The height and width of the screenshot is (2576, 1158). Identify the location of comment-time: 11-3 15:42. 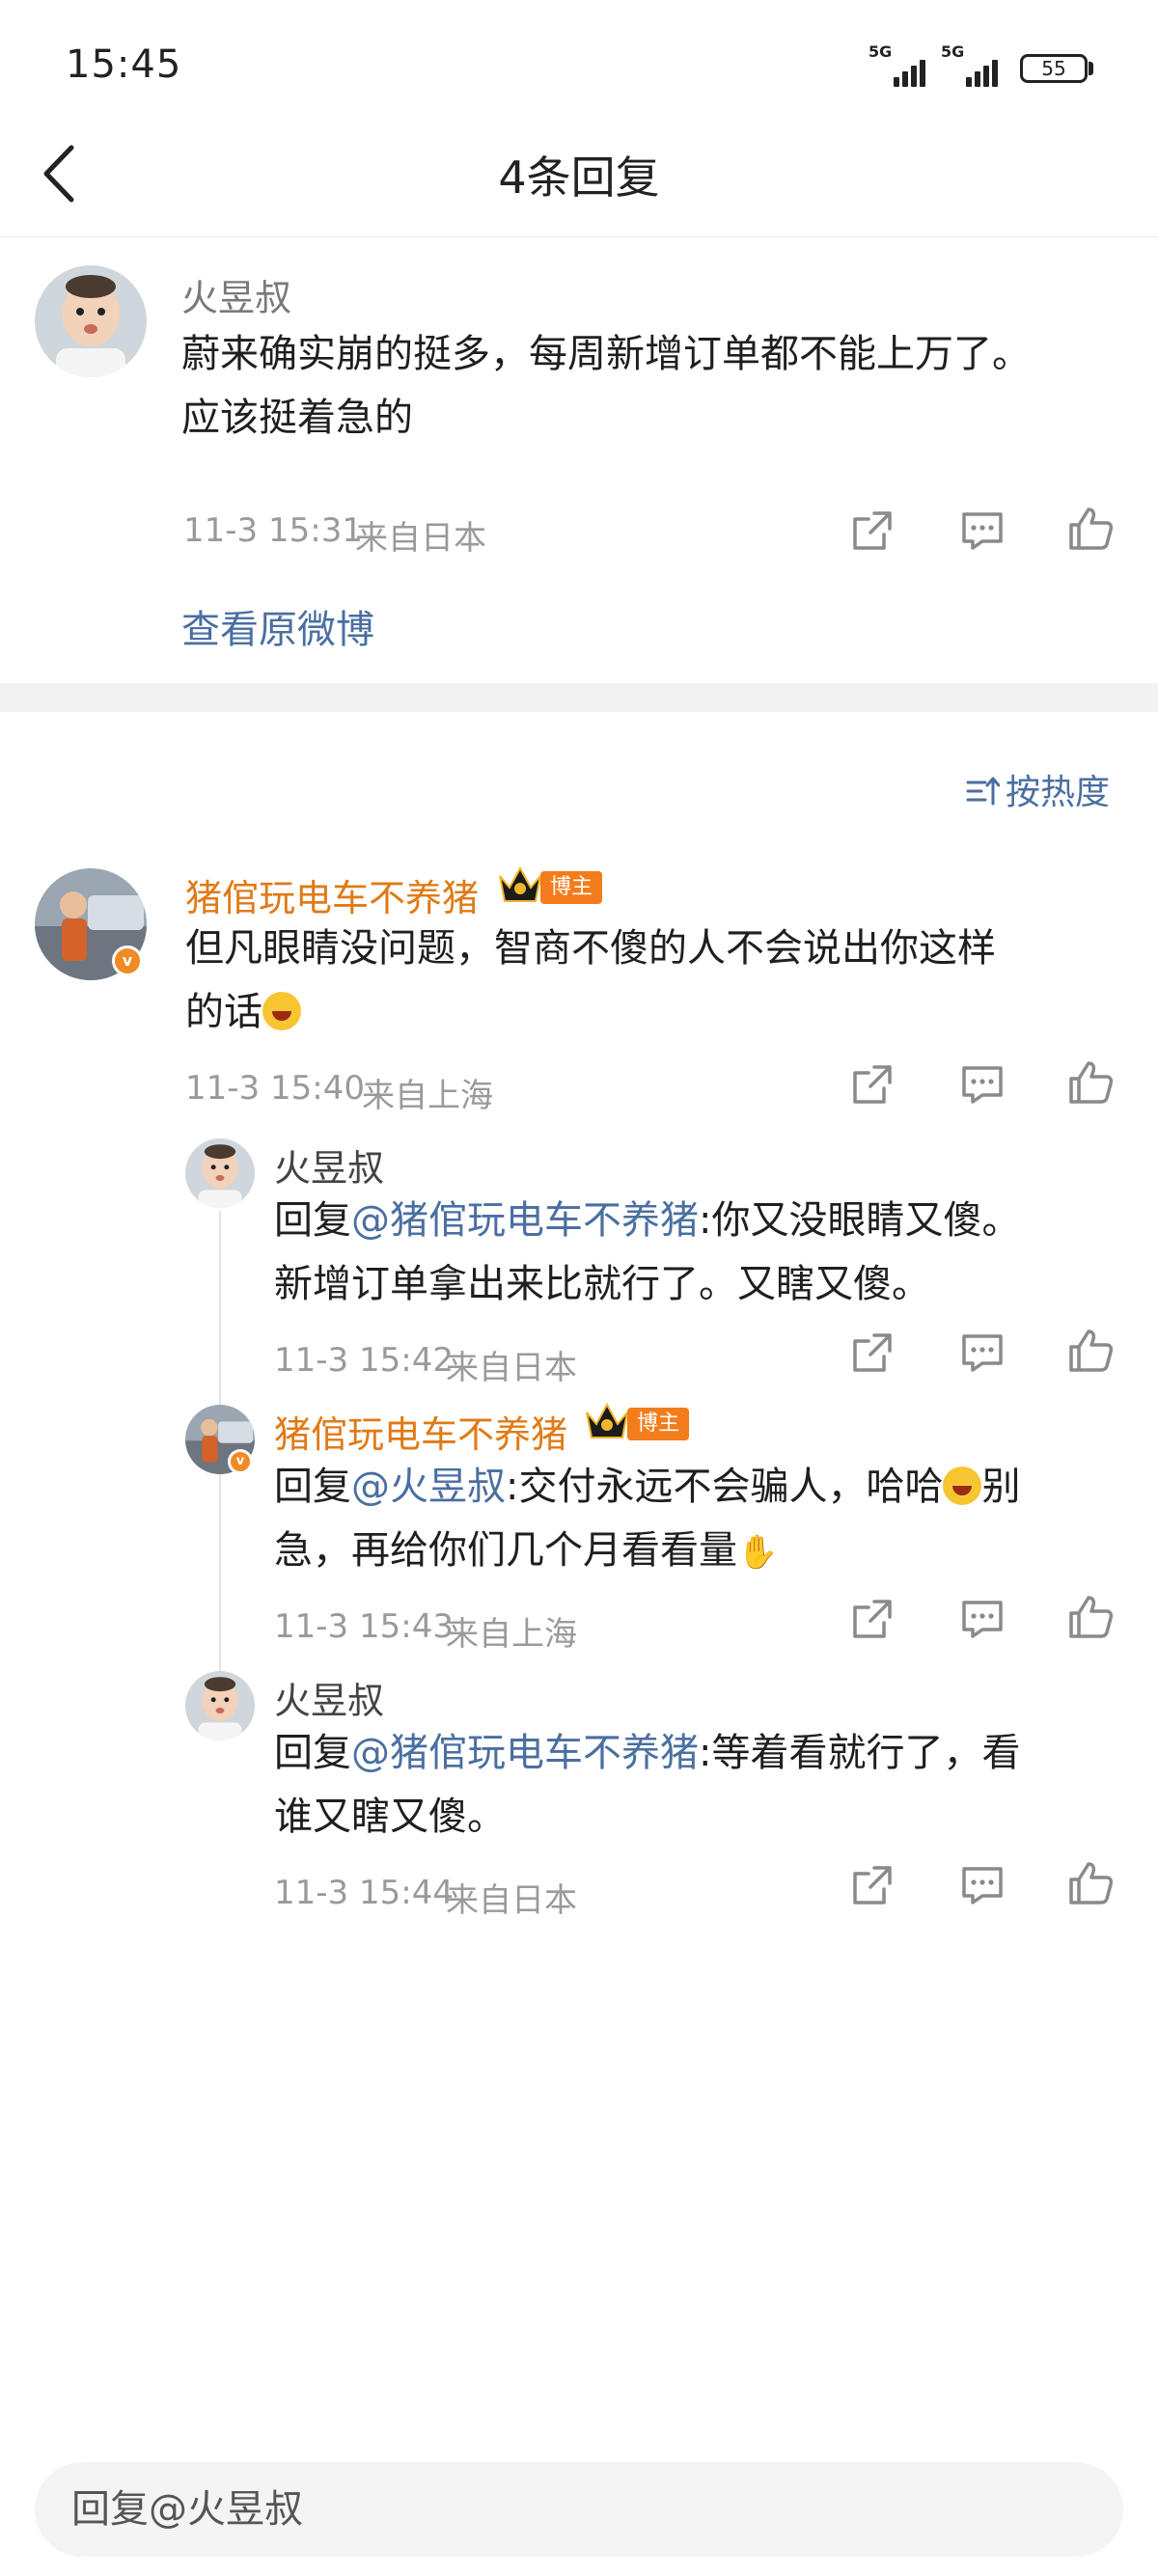
(364, 1360).